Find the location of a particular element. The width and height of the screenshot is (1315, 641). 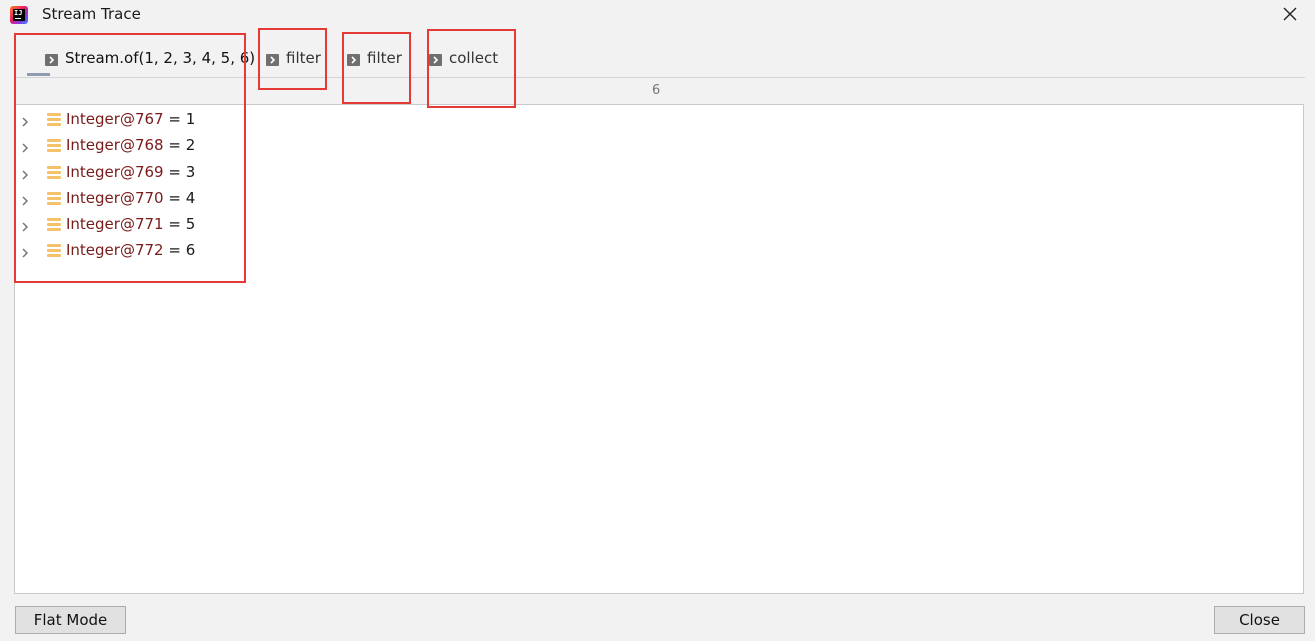

close-icon is located at coordinates (1290, 14).